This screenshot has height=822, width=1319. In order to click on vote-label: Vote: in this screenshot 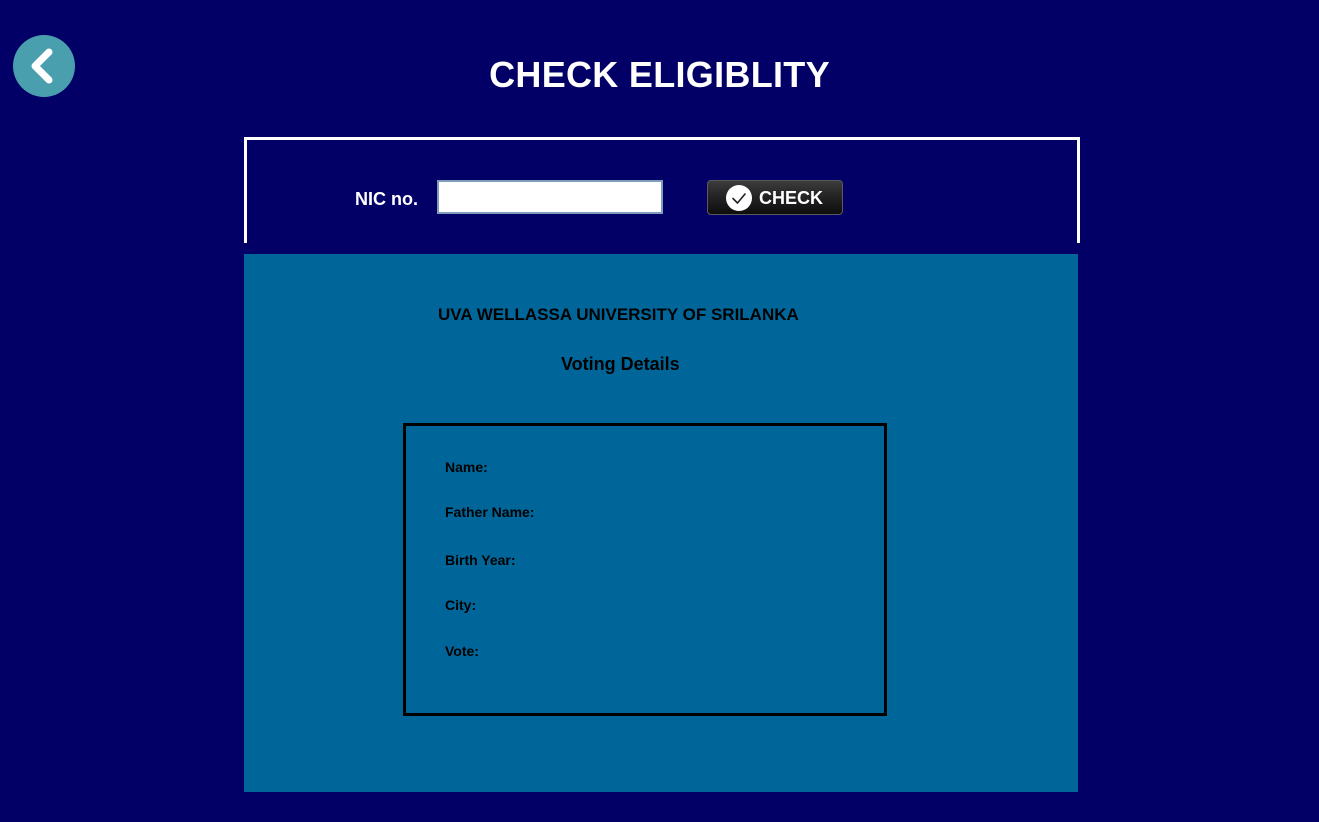, I will do `click(462, 651)`.